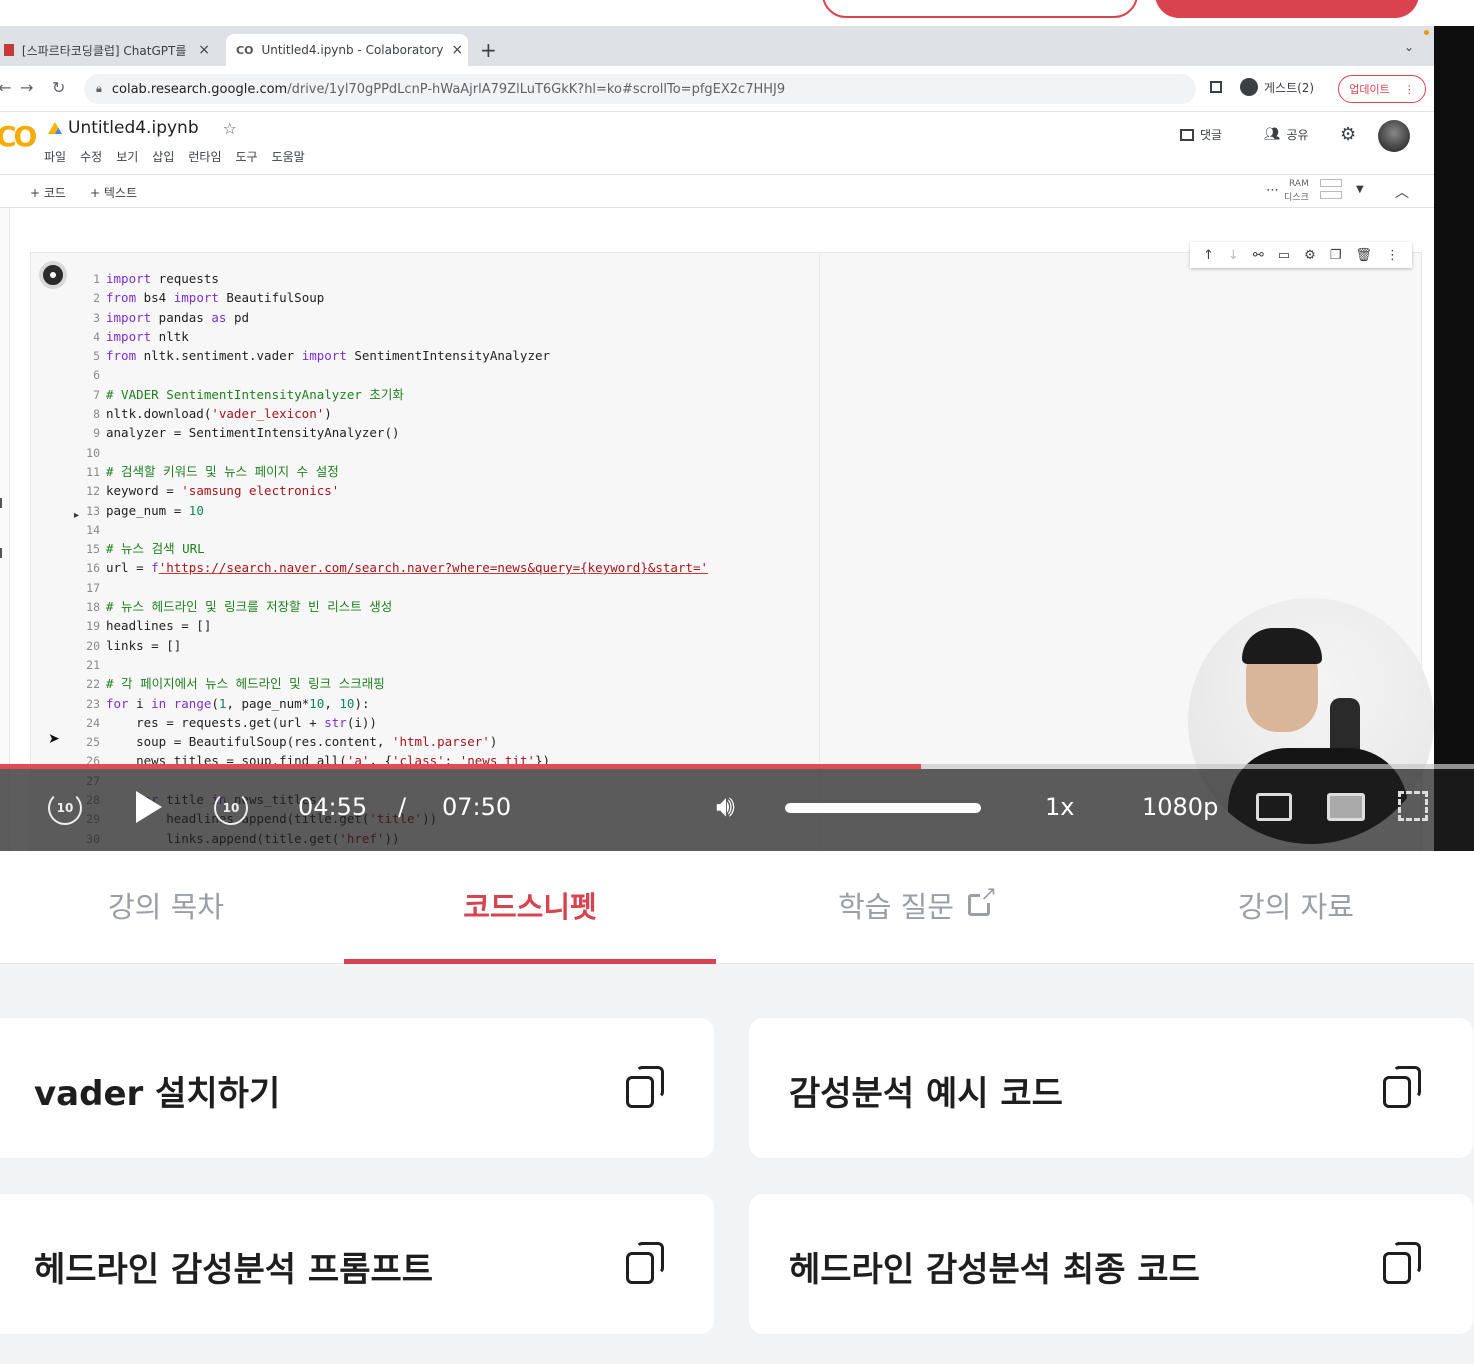 Image resolution: width=1474 pixels, height=1364 pixels. Describe the element at coordinates (26, 87) in the screenshot. I see `forward-icon: →` at that location.